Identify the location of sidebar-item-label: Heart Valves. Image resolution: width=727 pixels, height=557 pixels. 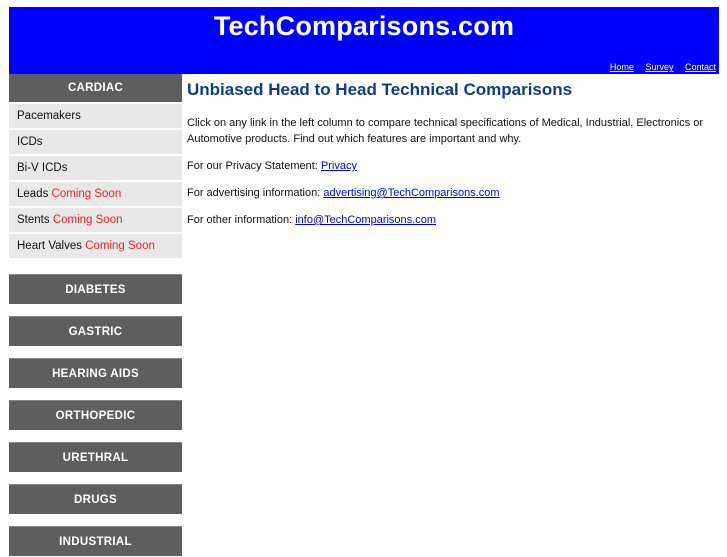
(49, 246).